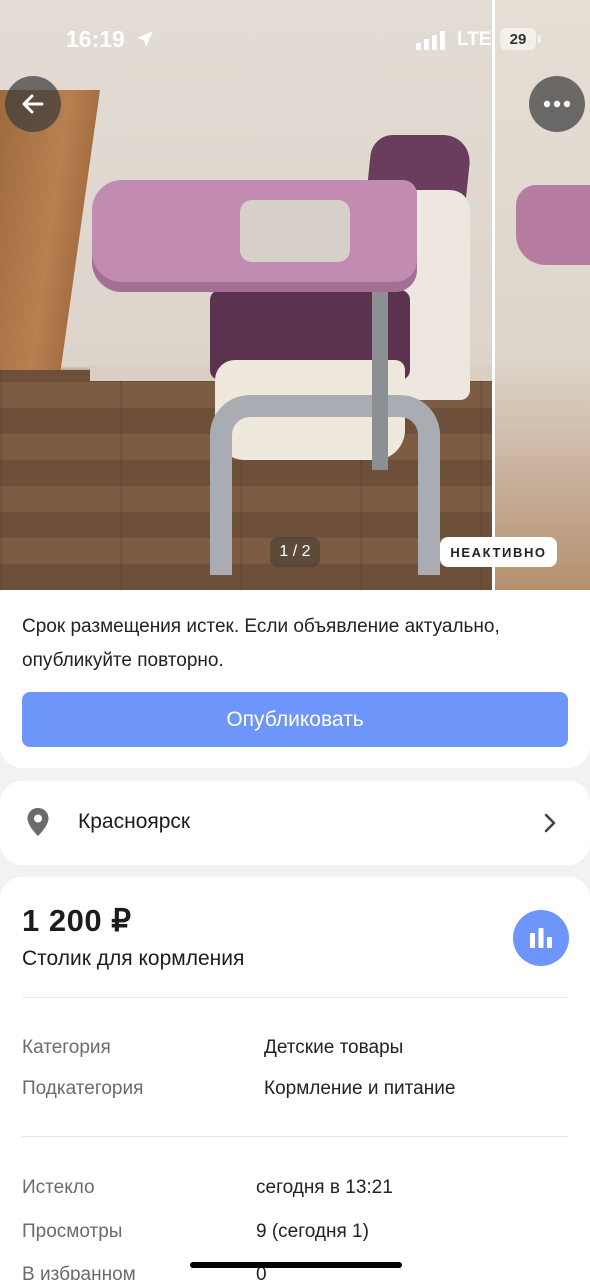 The width and height of the screenshot is (590, 1280). I want to click on stats-button, so click(541, 938).